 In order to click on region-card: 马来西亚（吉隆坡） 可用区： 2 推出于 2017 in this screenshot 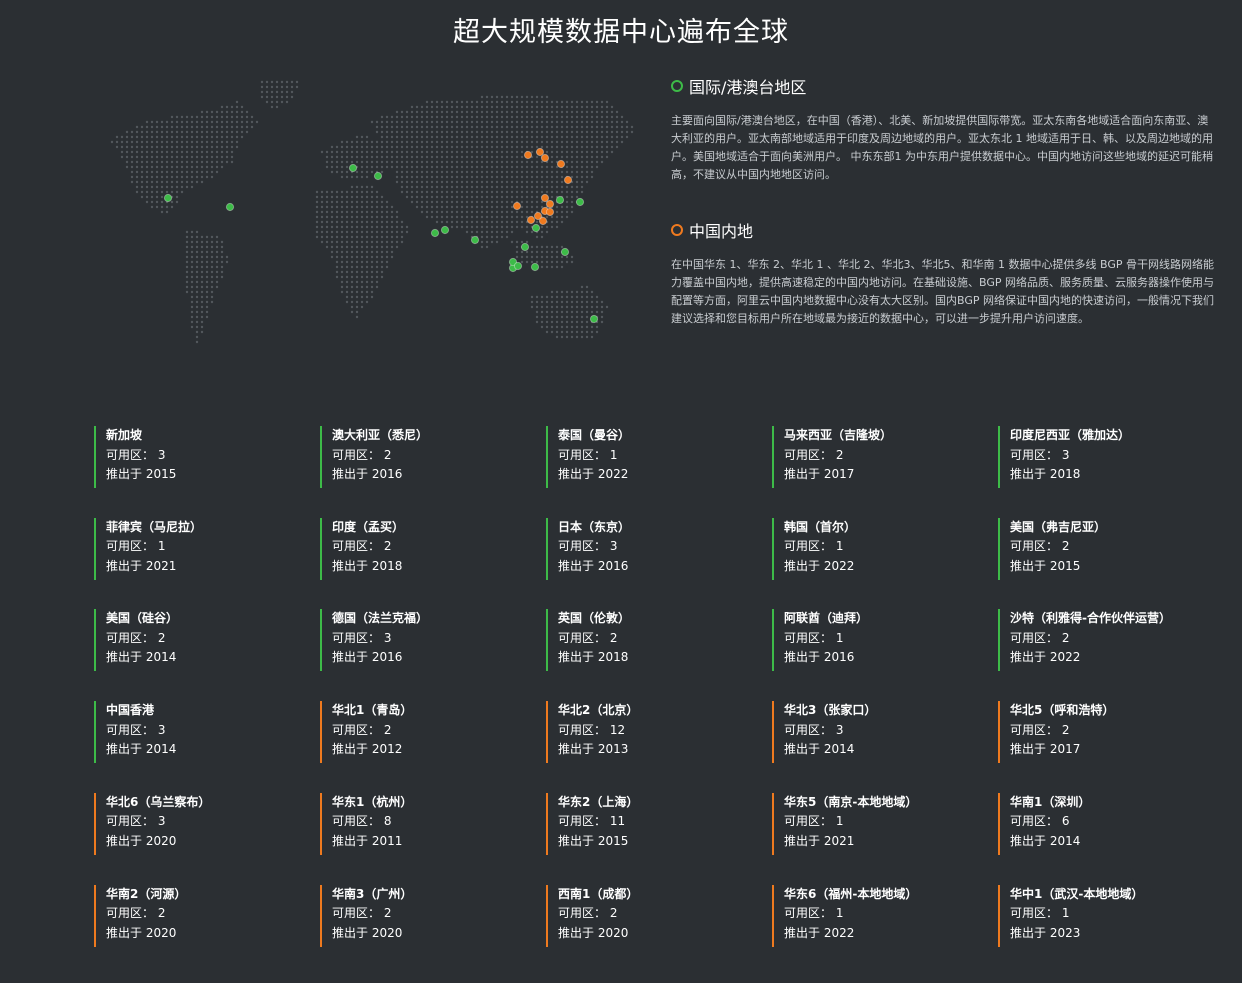, I will do `click(872, 457)`.